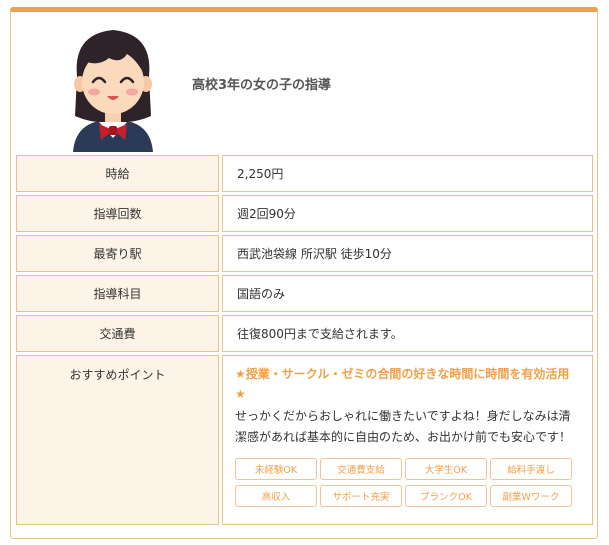  Describe the element at coordinates (117, 253) in the screenshot. I see `row-label: 最寄り駅` at that location.